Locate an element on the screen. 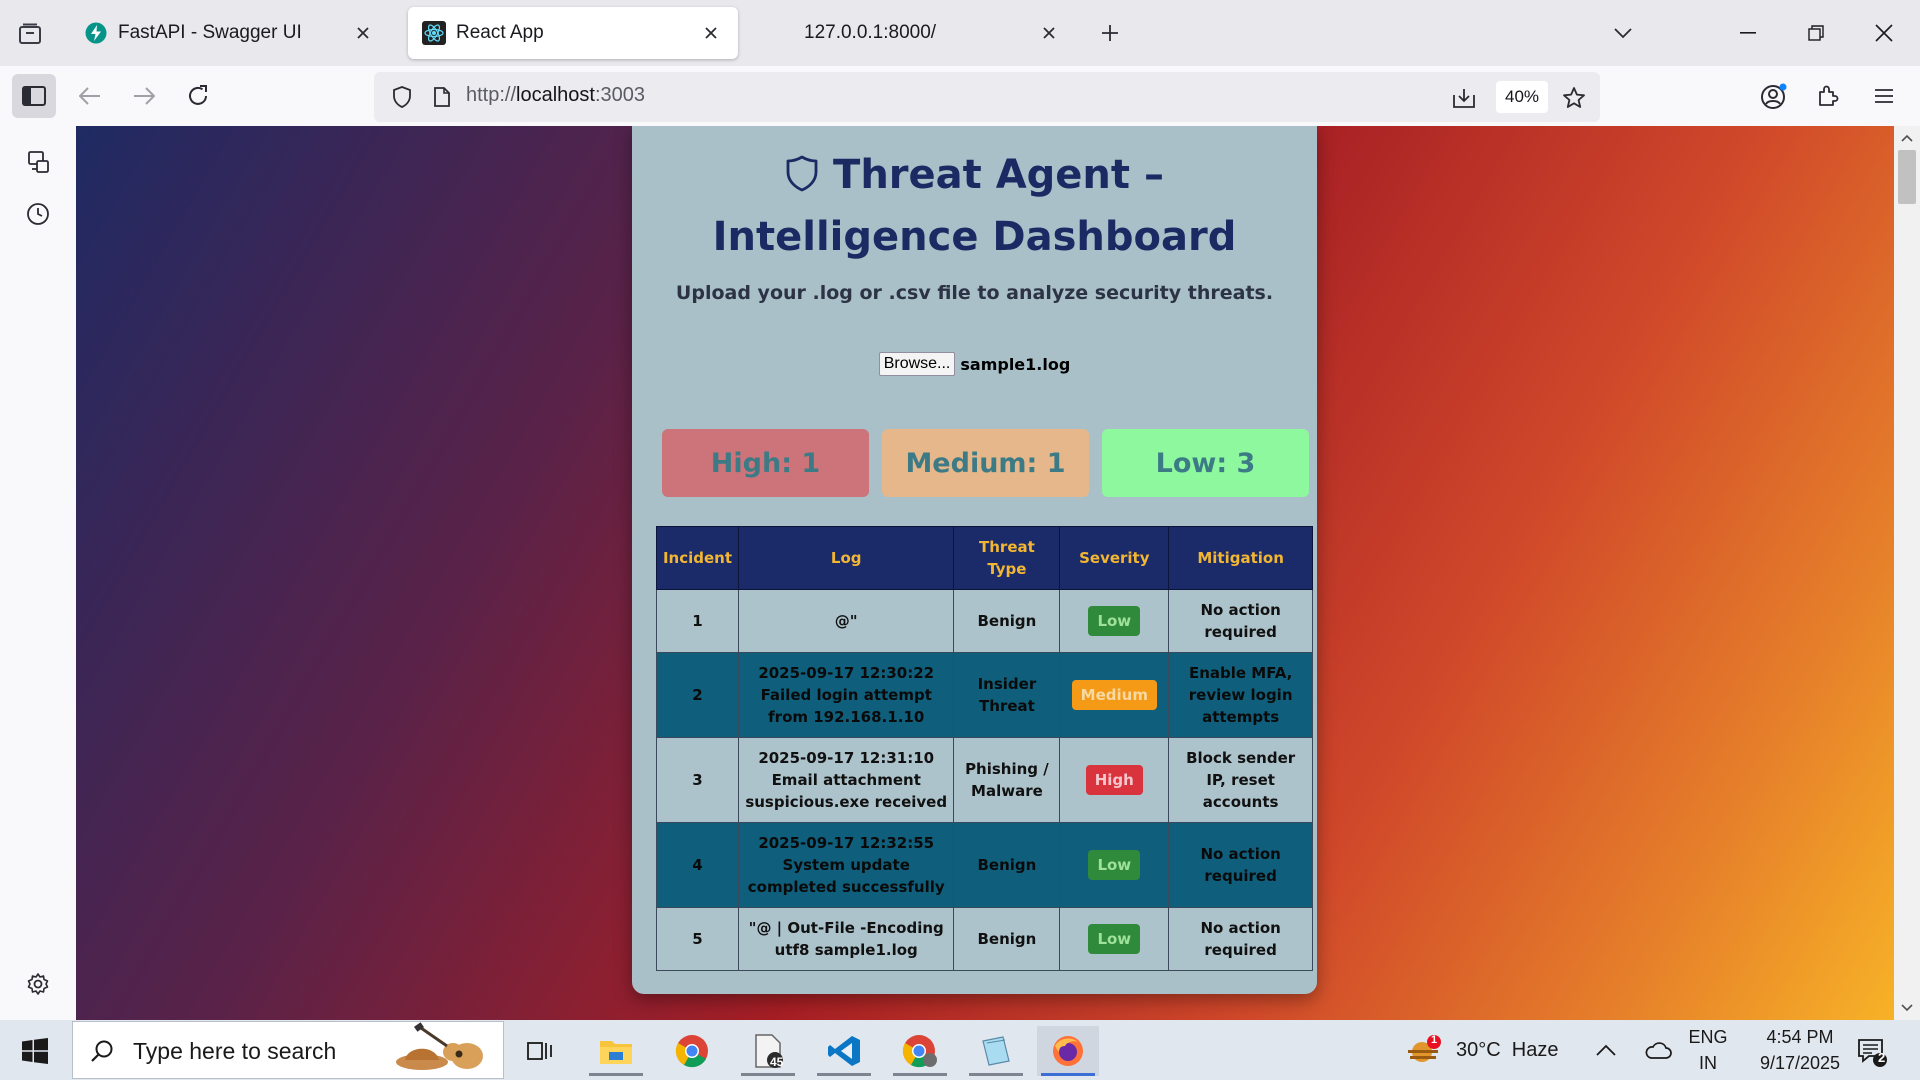 The width and height of the screenshot is (1920, 1080). taskbar-search-box: Type here to search is located at coordinates (288, 1050).